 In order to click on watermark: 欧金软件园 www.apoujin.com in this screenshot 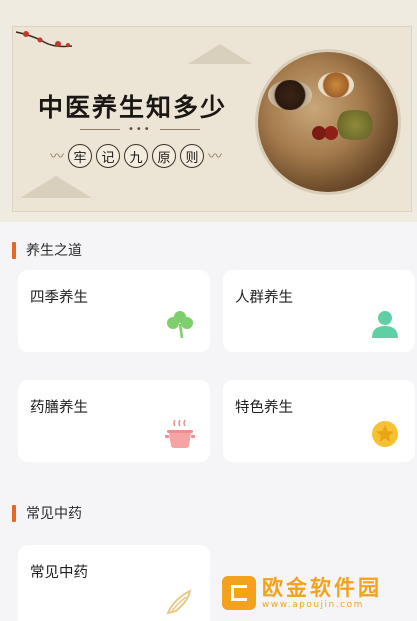, I will do `click(317, 595)`.